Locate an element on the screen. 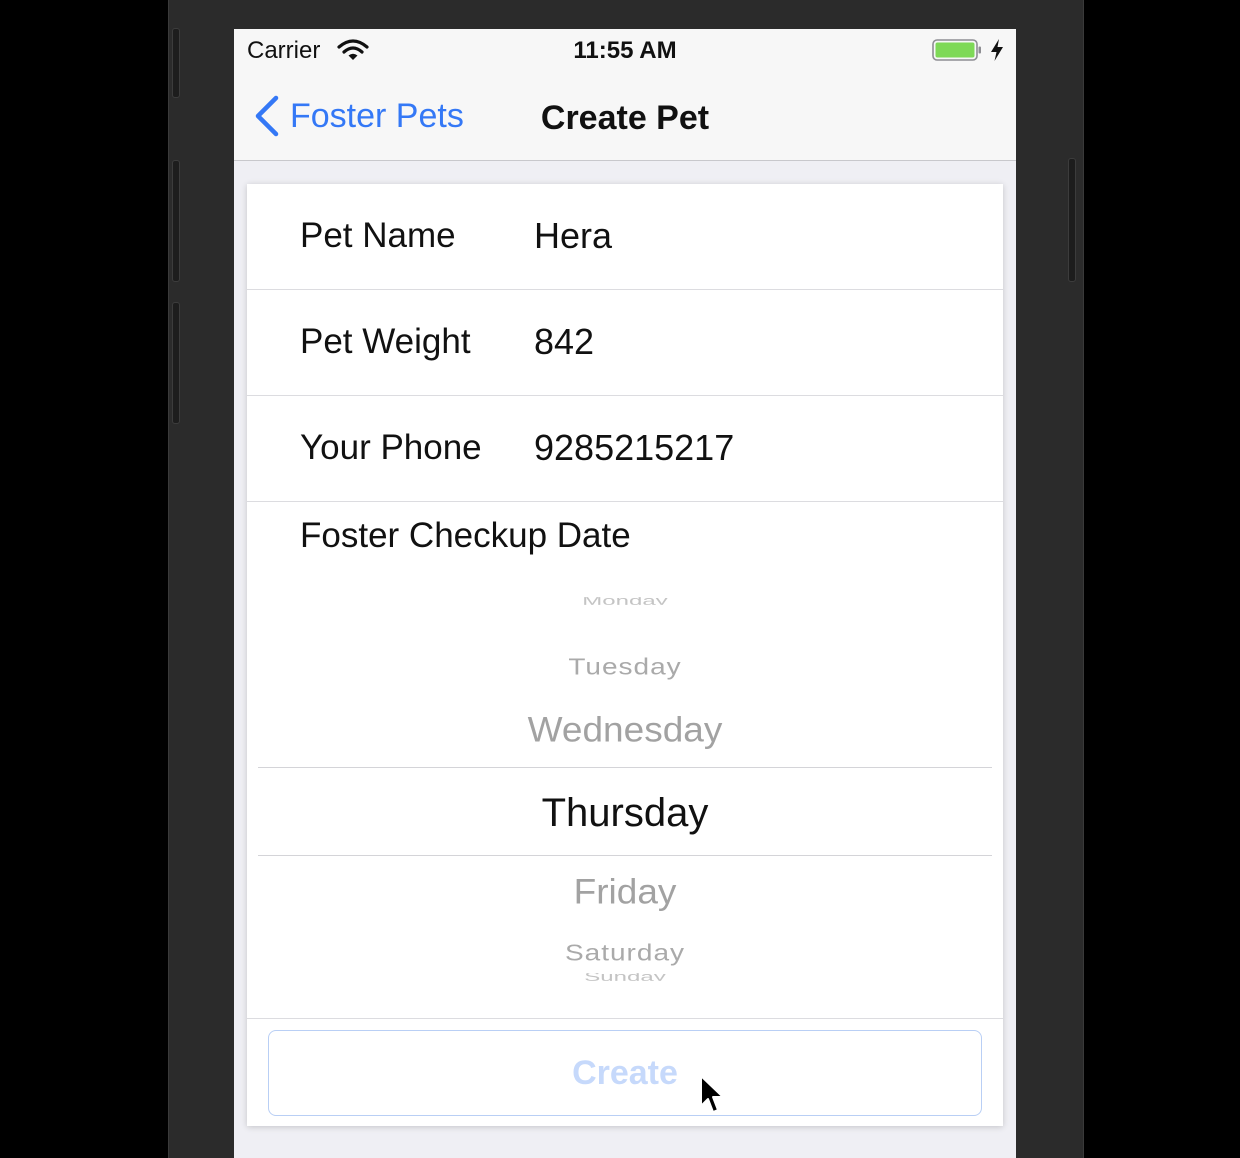 This screenshot has width=1240, height=1158. page-title-text: Create Pet is located at coordinates (625, 118).